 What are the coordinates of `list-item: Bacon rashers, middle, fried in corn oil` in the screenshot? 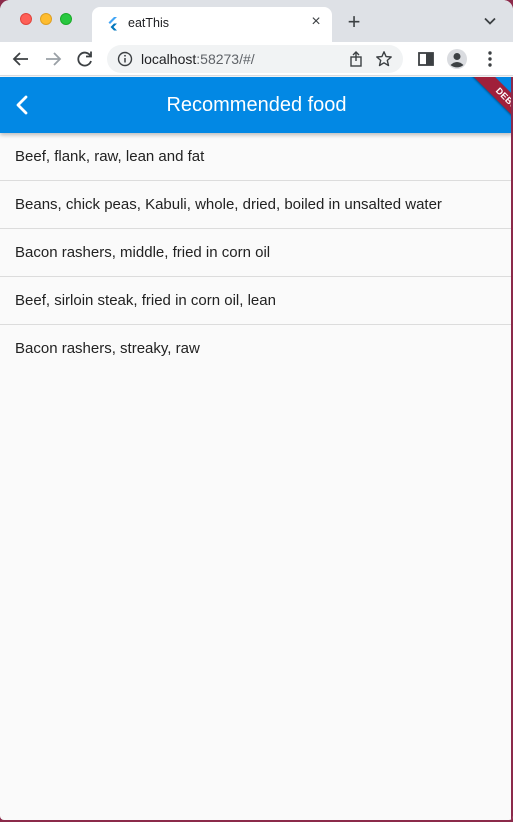 It's located at (256, 253).